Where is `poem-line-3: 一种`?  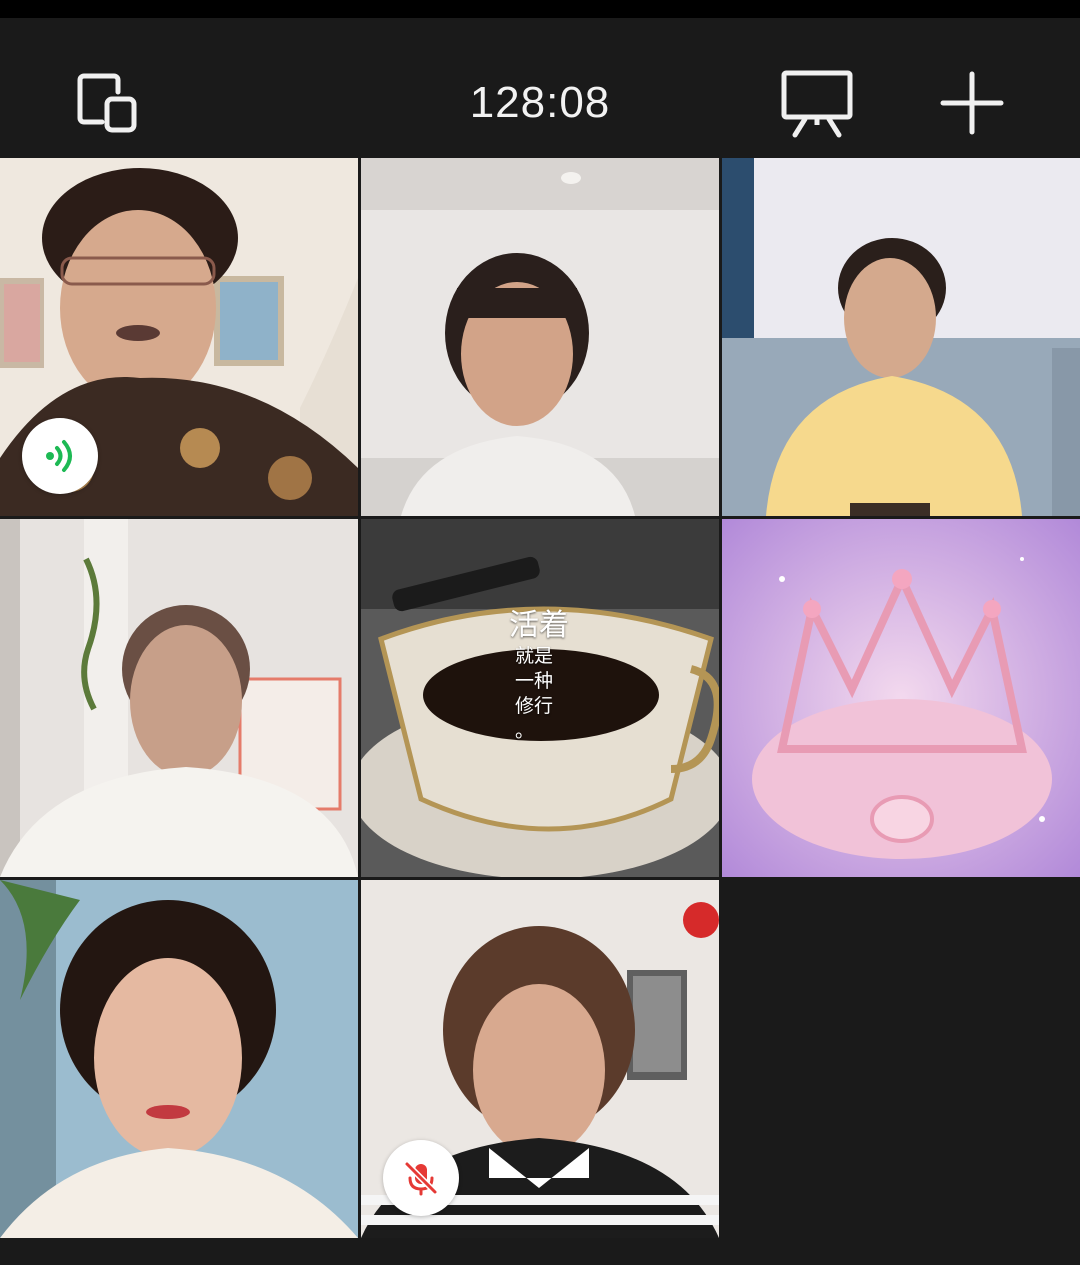
poem-line-3: 一种 is located at coordinates (534, 681).